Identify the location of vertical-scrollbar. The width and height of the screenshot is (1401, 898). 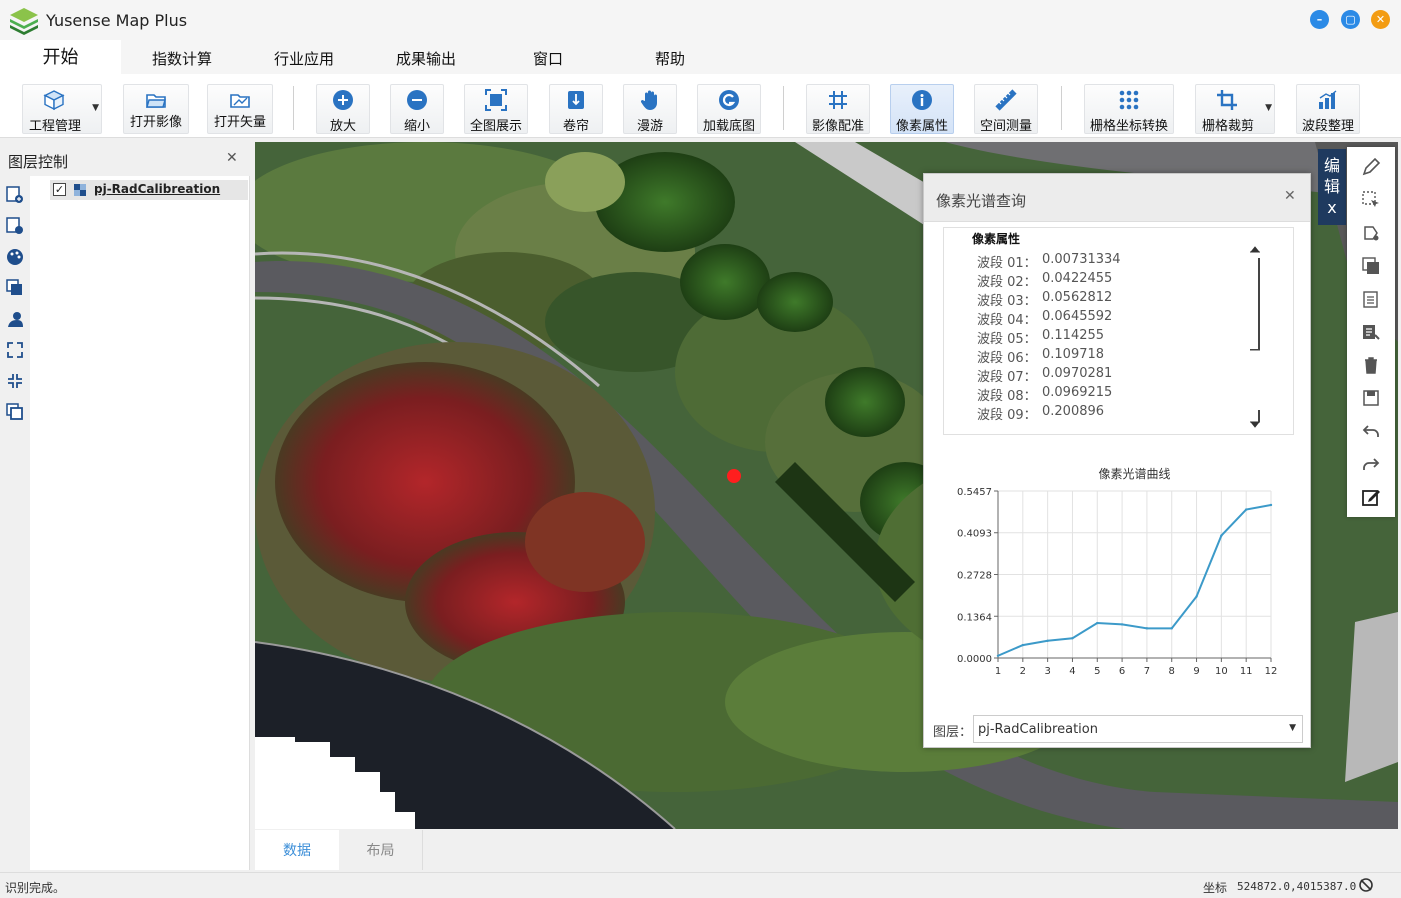
(1255, 337).